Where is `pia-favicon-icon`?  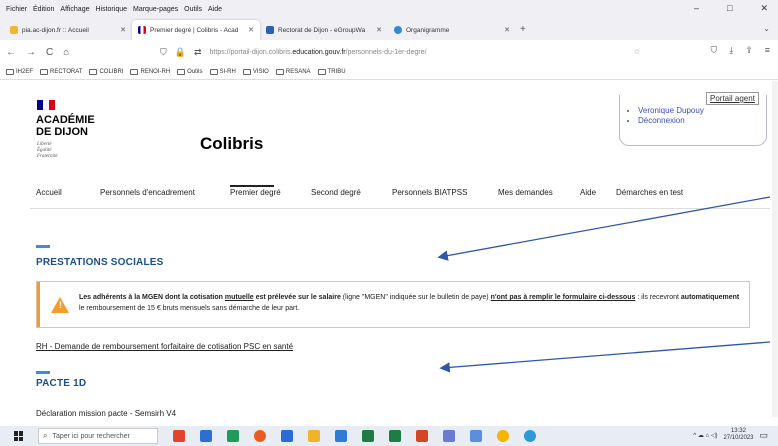
pia-favicon-icon is located at coordinates (14, 30).